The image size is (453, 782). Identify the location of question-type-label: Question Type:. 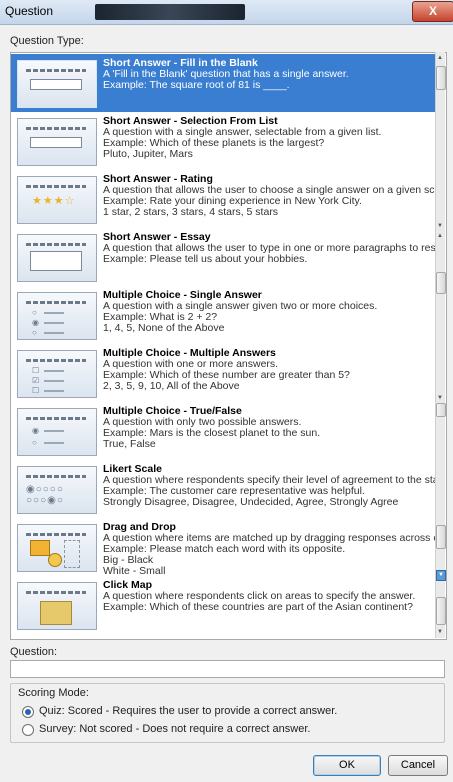
(47, 41).